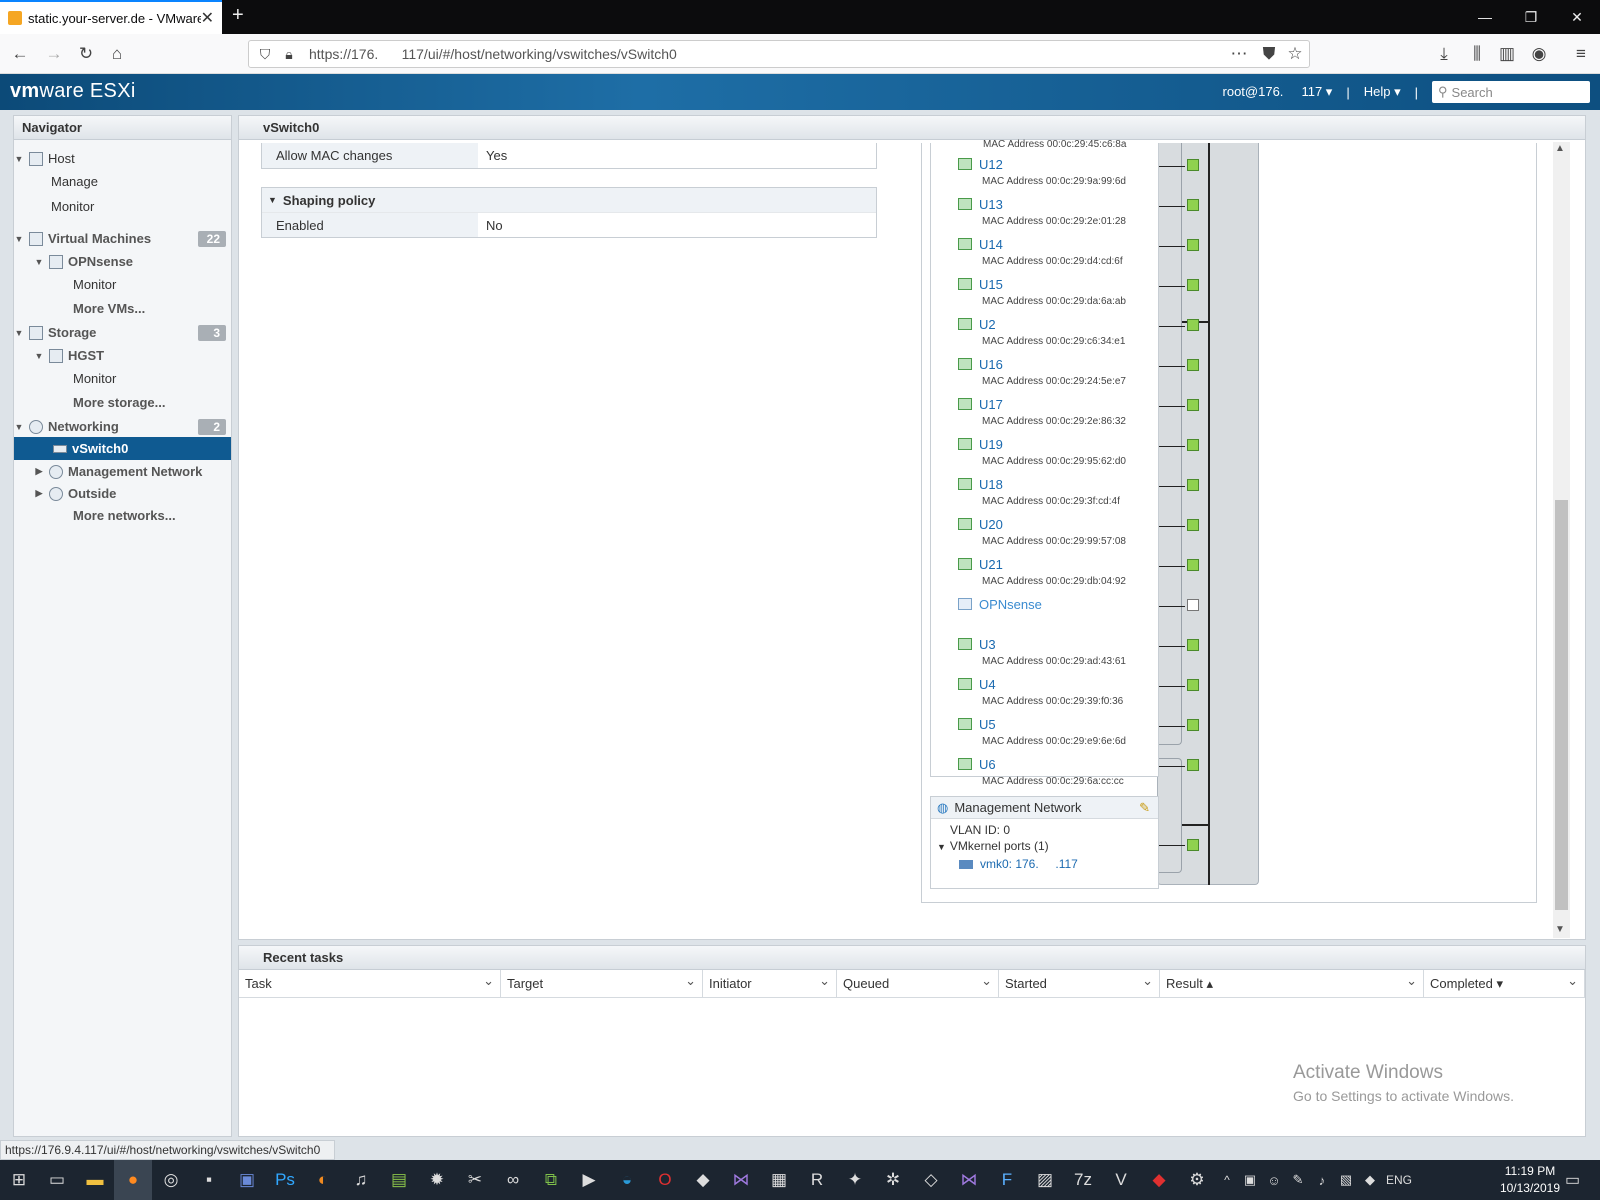 The width and height of the screenshot is (1600, 1200). I want to click on audio-icon: ♫, so click(361, 1180).